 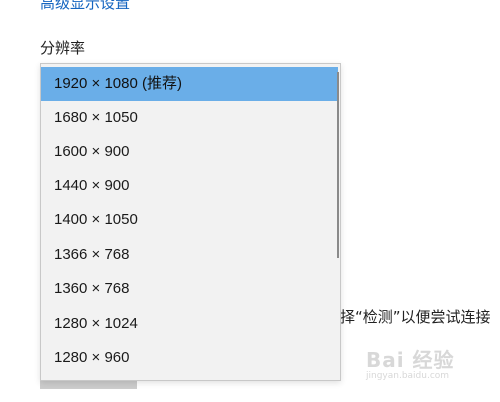 I want to click on advanced-display-settings-link: 高级显示设置, so click(x=85, y=6).